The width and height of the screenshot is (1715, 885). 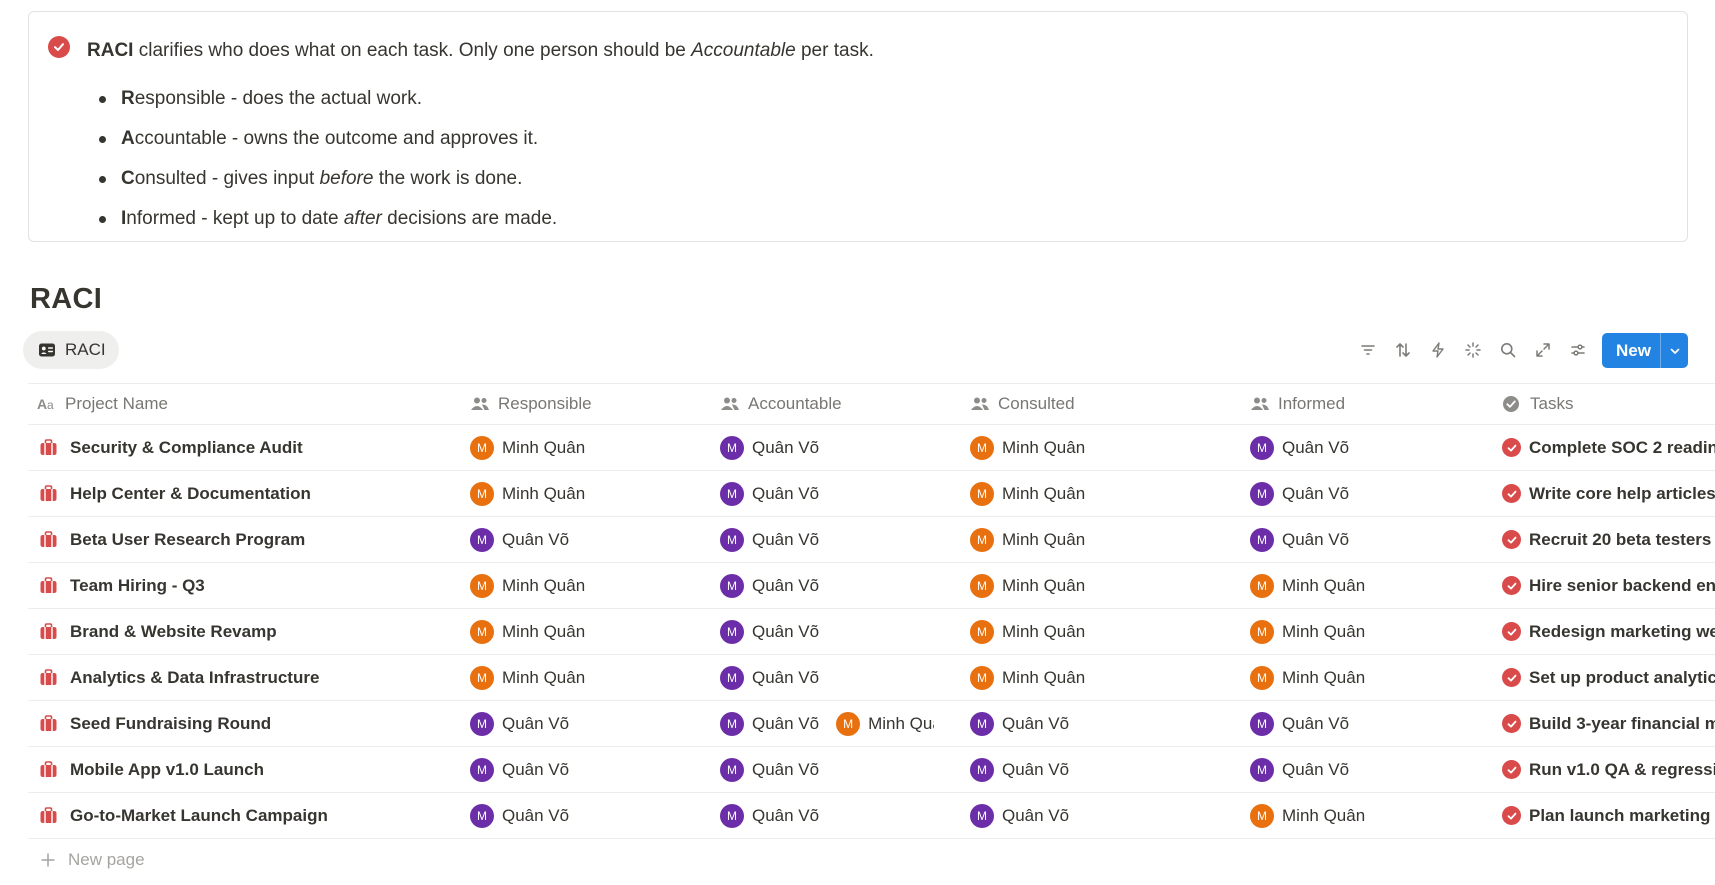 What do you see at coordinates (171, 723) in the screenshot?
I see `project-name: Seed Fundraising Round` at bounding box center [171, 723].